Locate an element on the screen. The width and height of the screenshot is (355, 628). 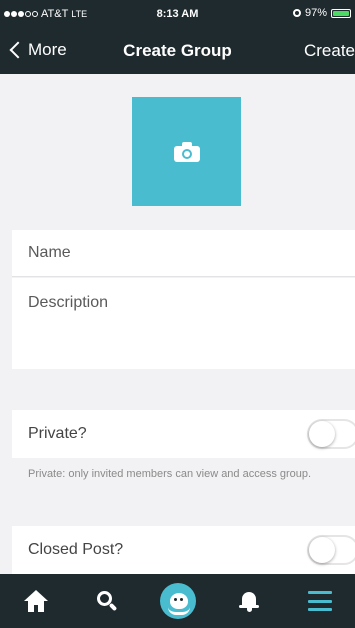
name-field-container is located at coordinates (183, 253).